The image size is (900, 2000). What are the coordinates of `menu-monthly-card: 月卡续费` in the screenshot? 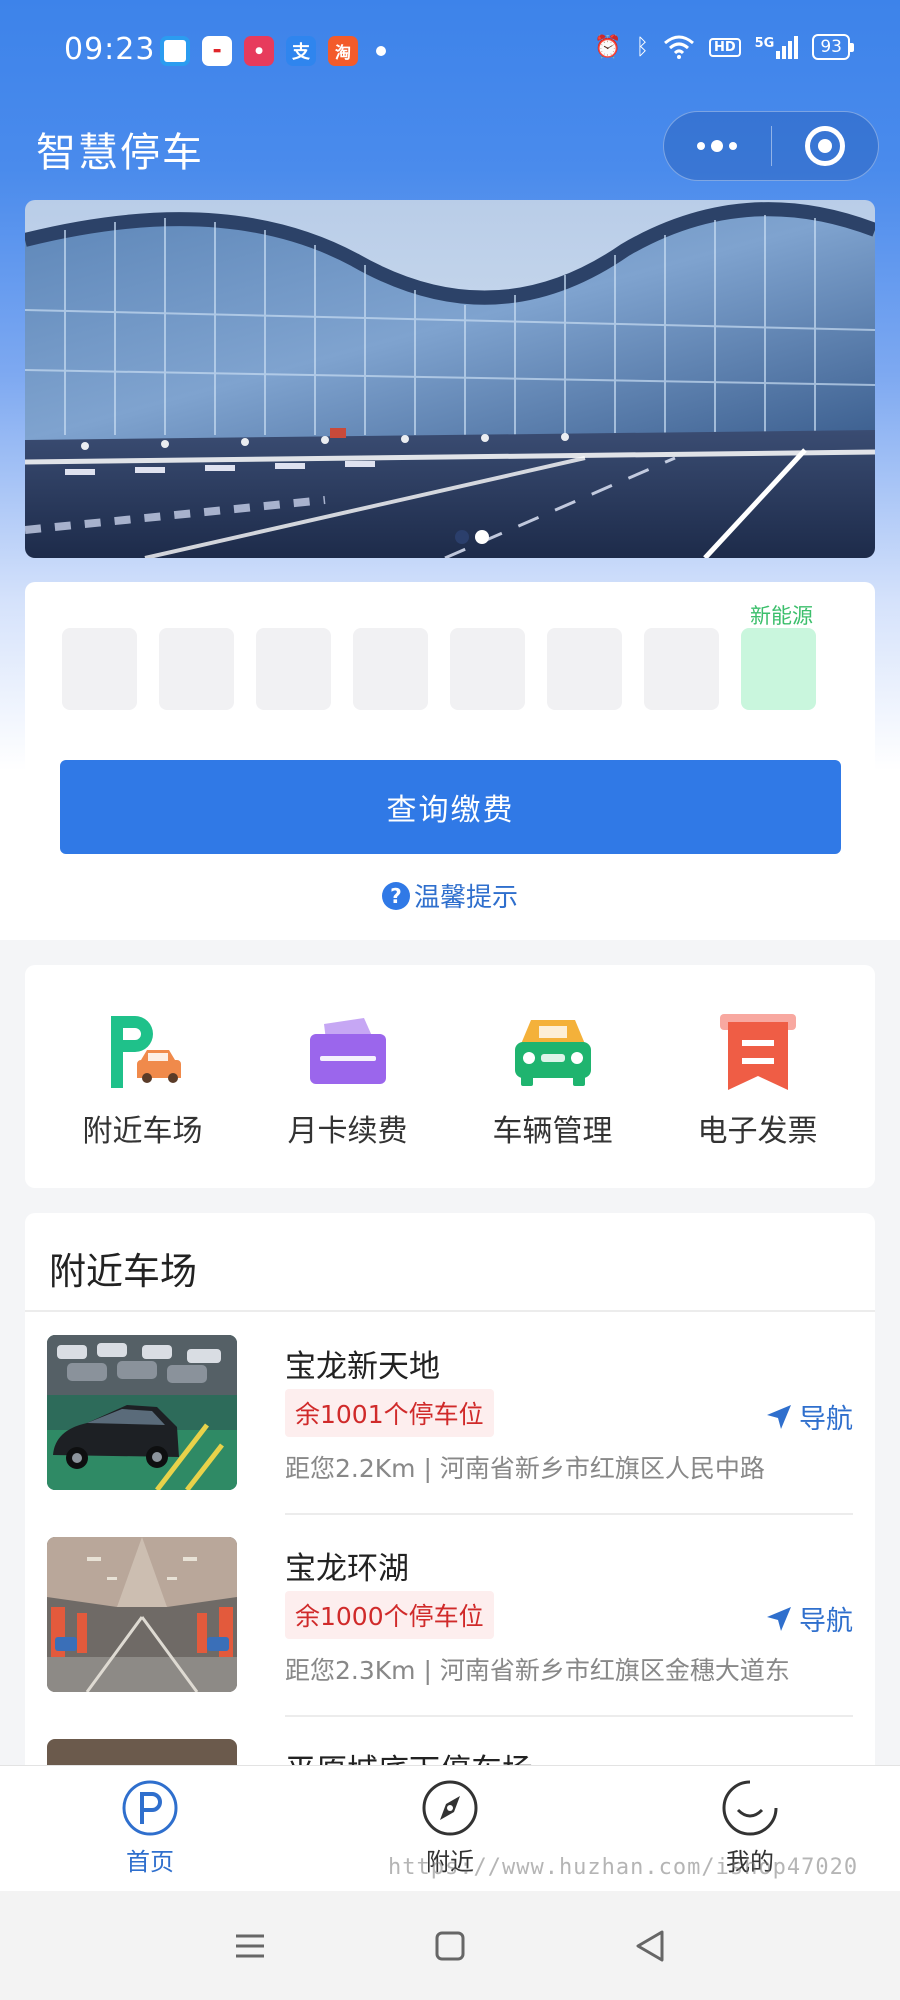 It's located at (348, 1076).